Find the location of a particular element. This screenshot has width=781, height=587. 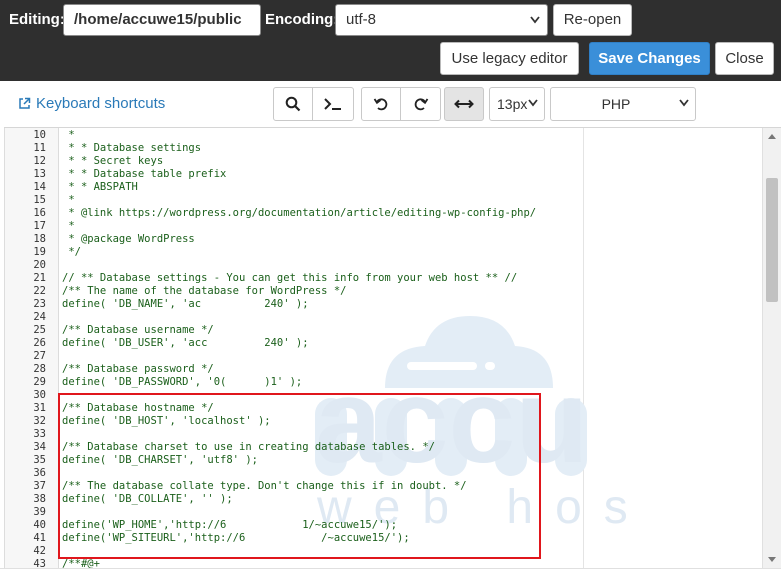

line-number: 12 is located at coordinates (39, 161).